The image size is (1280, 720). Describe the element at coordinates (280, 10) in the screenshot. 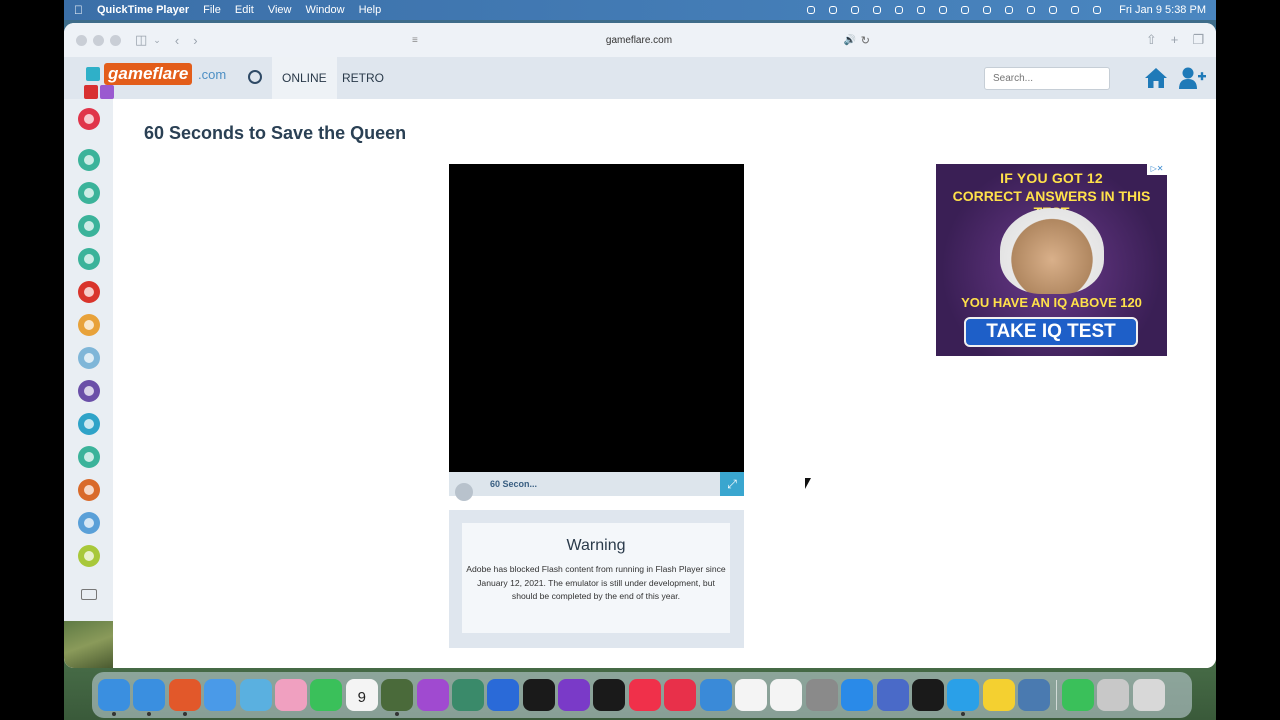

I see `menu-view: View` at that location.